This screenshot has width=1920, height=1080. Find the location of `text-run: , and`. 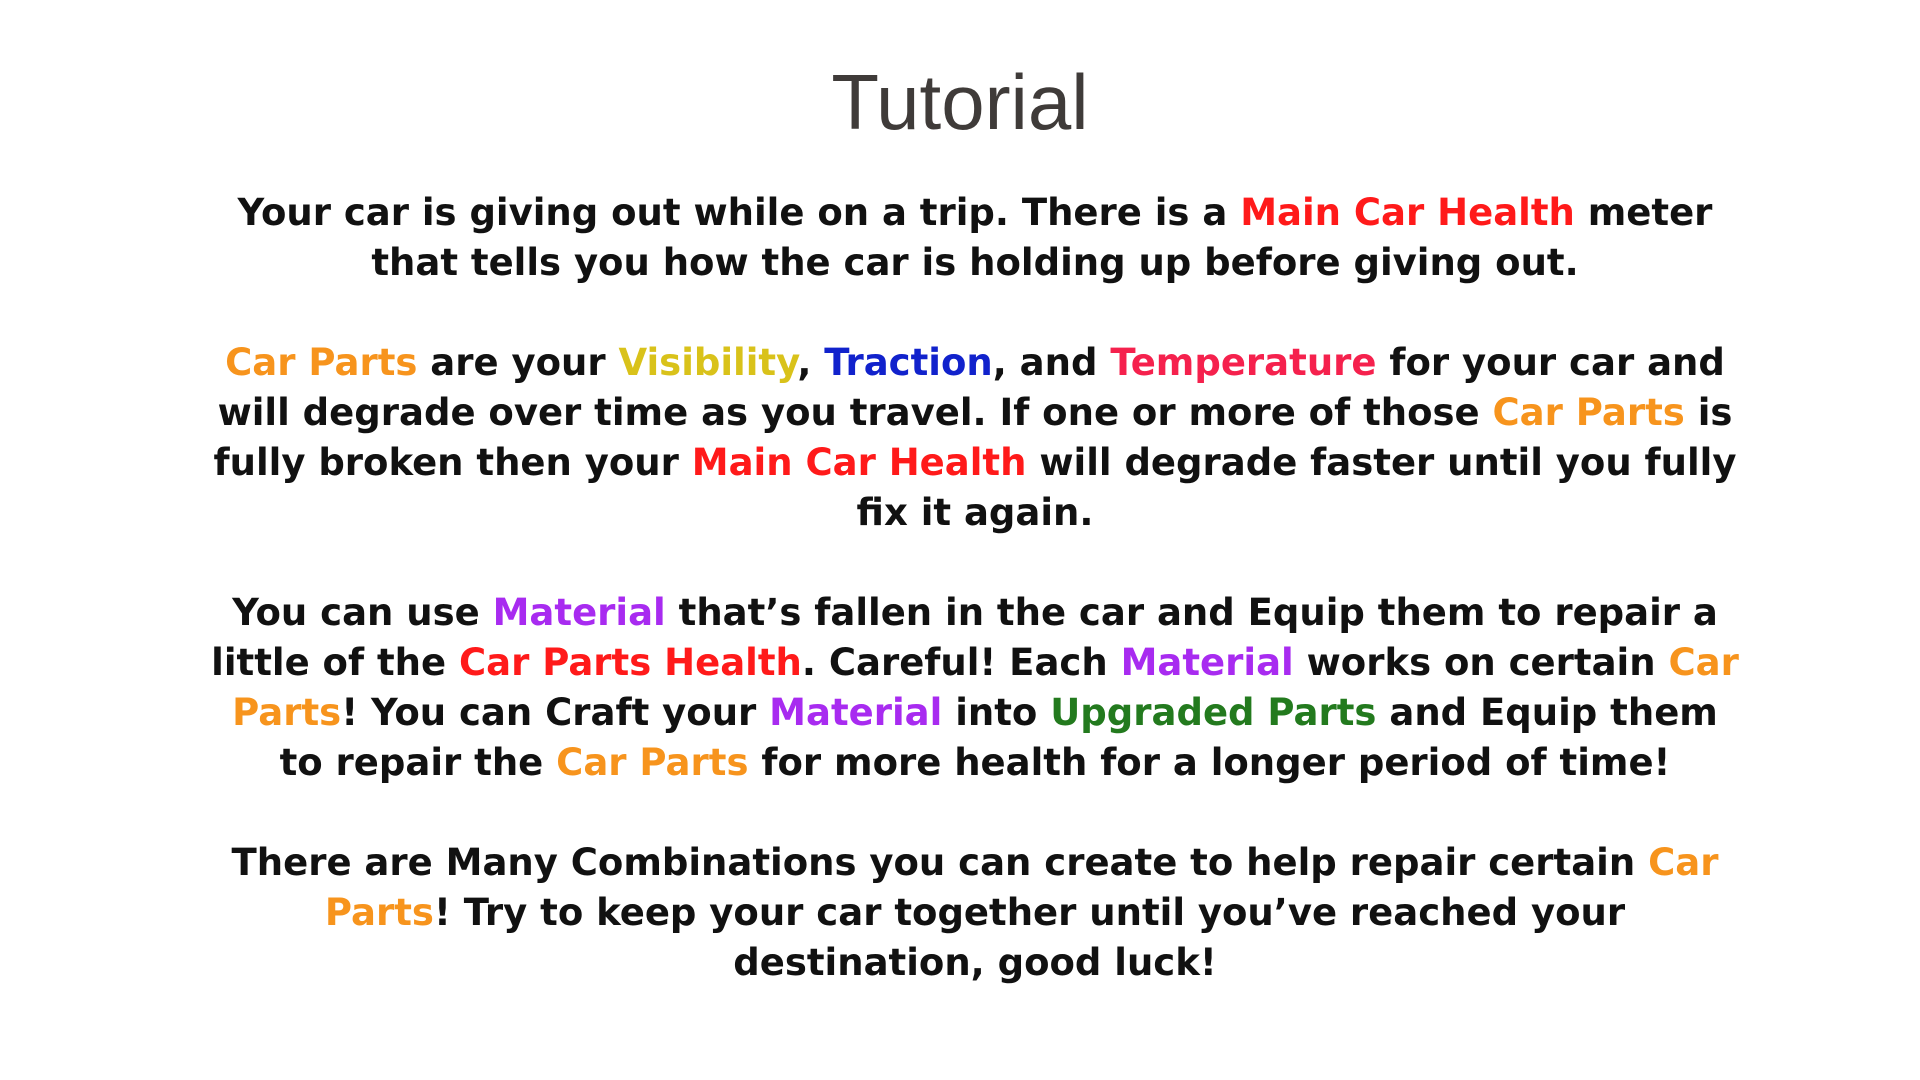

text-run: , and is located at coordinates (1051, 362).